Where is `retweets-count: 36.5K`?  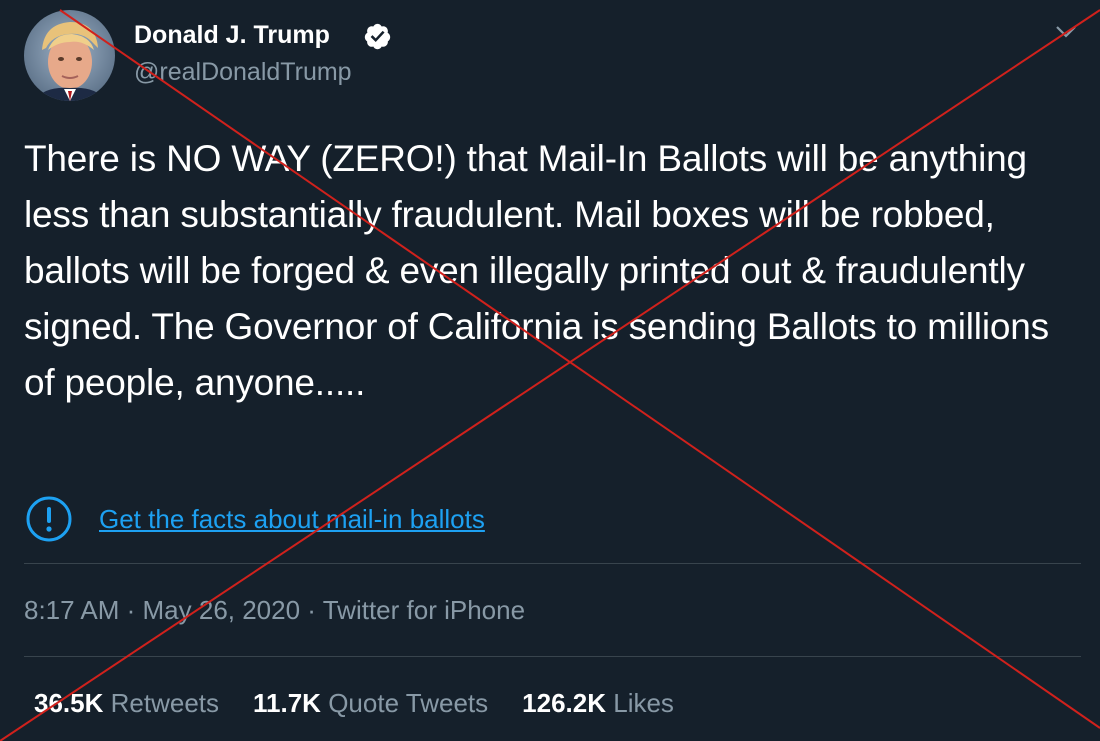 retweets-count: 36.5K is located at coordinates (69, 703).